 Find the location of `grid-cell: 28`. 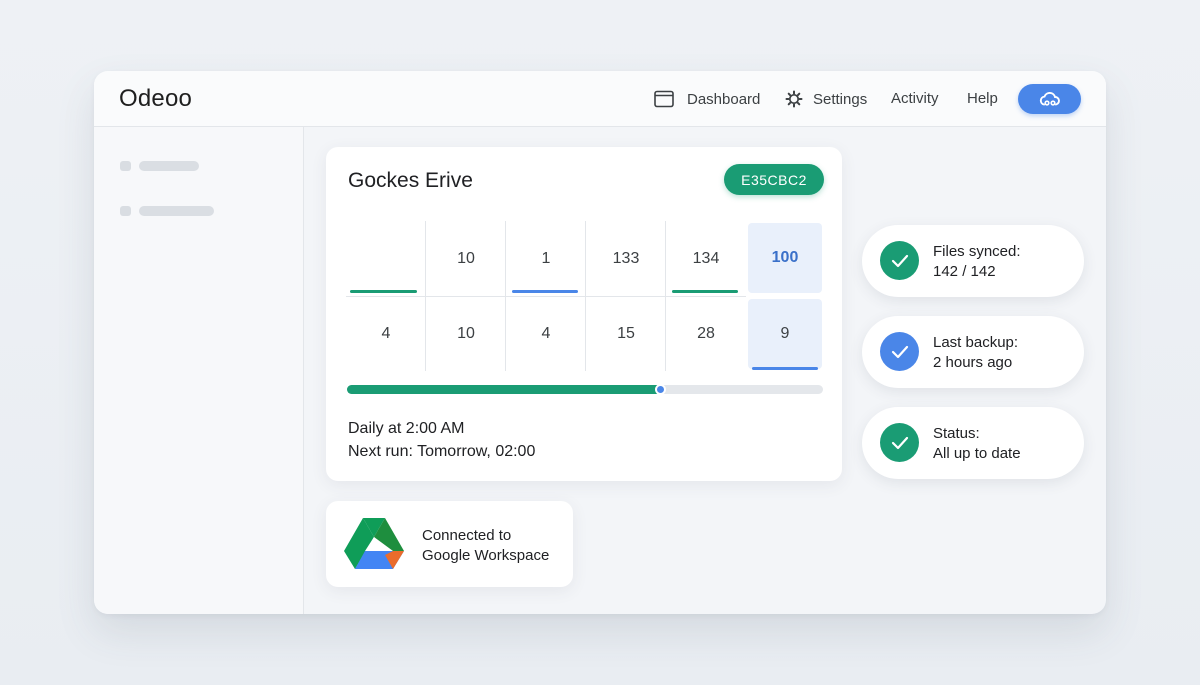

grid-cell: 28 is located at coordinates (706, 333).